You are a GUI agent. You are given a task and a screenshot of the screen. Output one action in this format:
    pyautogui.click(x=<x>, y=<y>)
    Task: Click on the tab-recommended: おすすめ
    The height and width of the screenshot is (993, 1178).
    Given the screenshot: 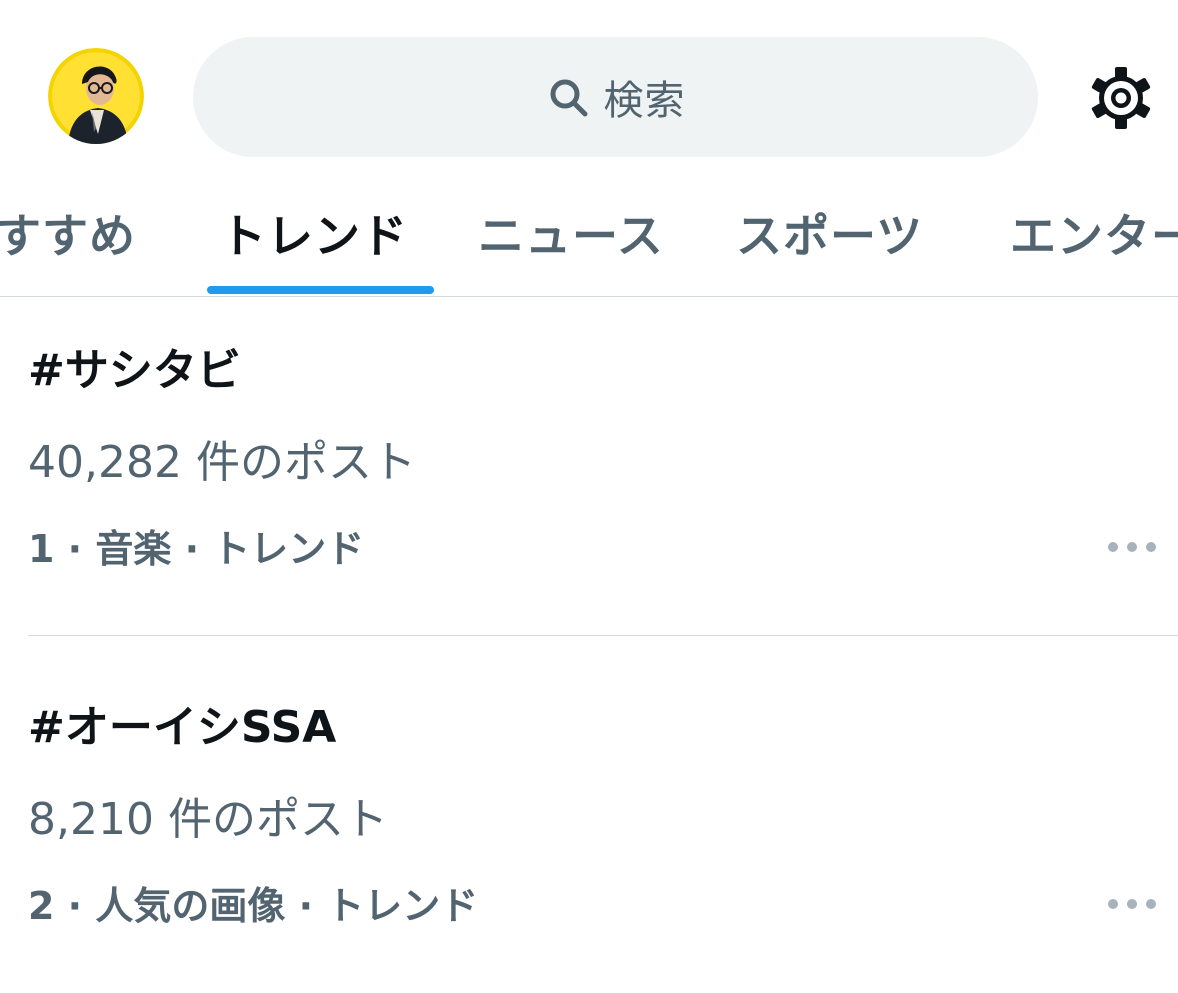 What is the action you would take?
    pyautogui.click(x=68, y=243)
    